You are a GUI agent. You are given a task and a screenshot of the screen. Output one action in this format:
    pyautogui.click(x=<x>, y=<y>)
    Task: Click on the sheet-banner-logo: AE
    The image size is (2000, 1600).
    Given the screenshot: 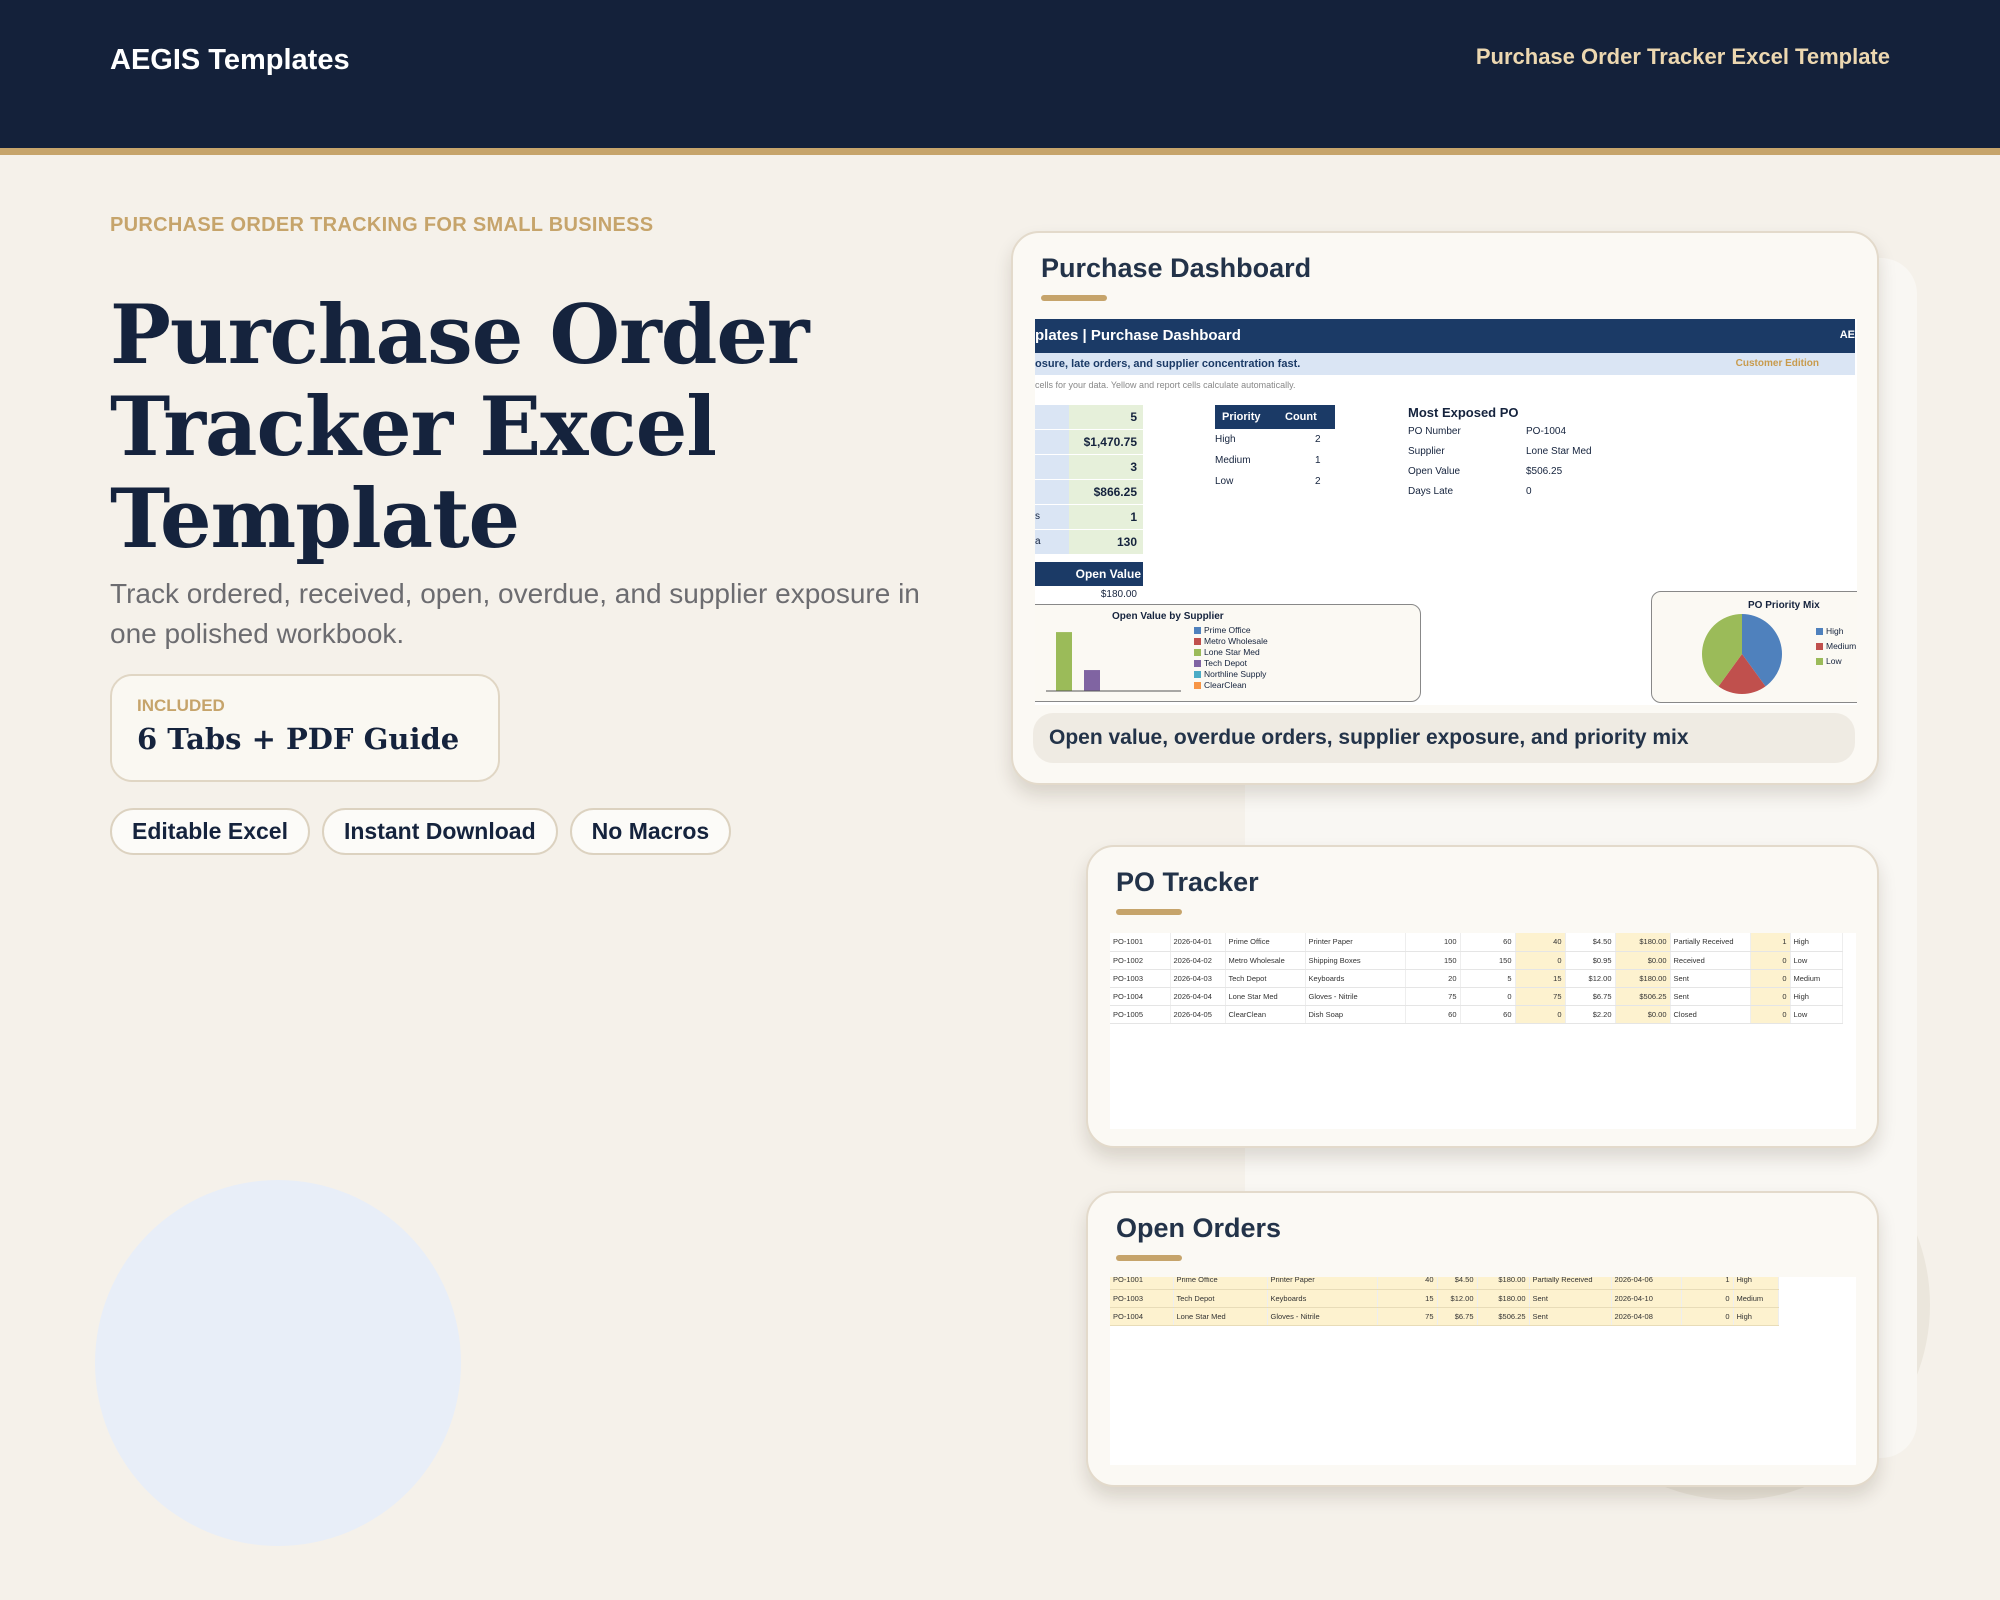 What is the action you would take?
    pyautogui.click(x=1847, y=335)
    